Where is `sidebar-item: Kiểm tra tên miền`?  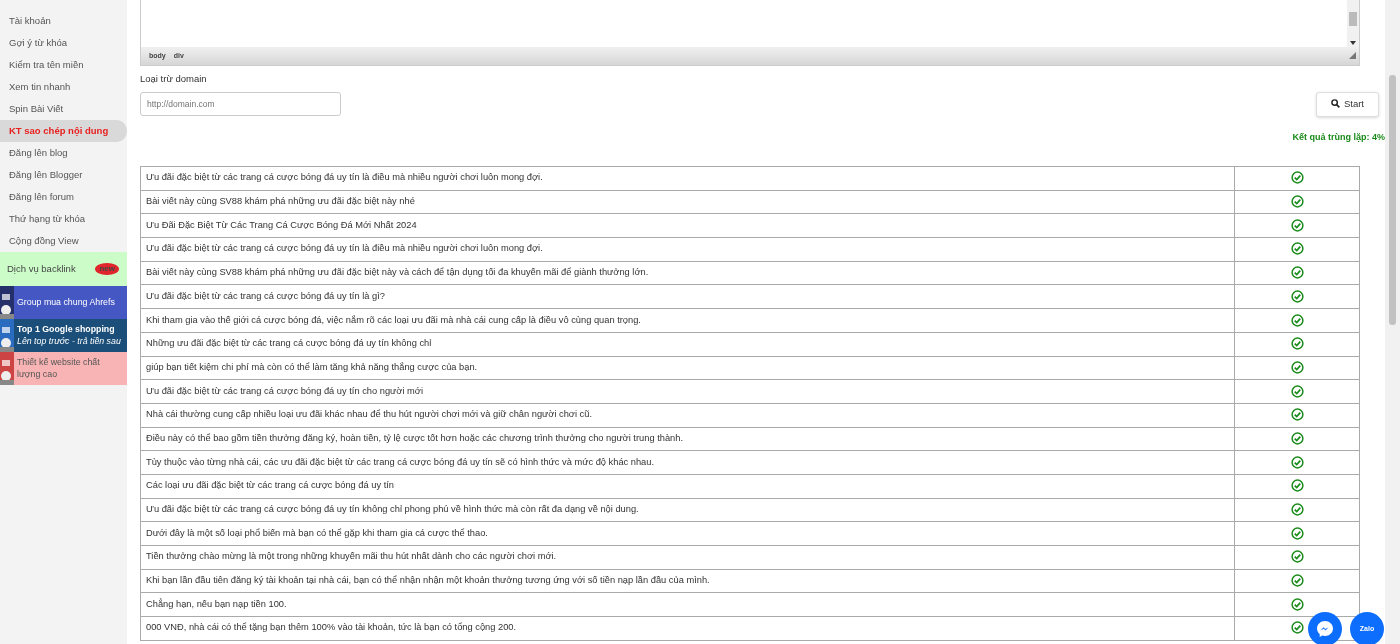 sidebar-item: Kiểm tra tên miền is located at coordinates (63, 65).